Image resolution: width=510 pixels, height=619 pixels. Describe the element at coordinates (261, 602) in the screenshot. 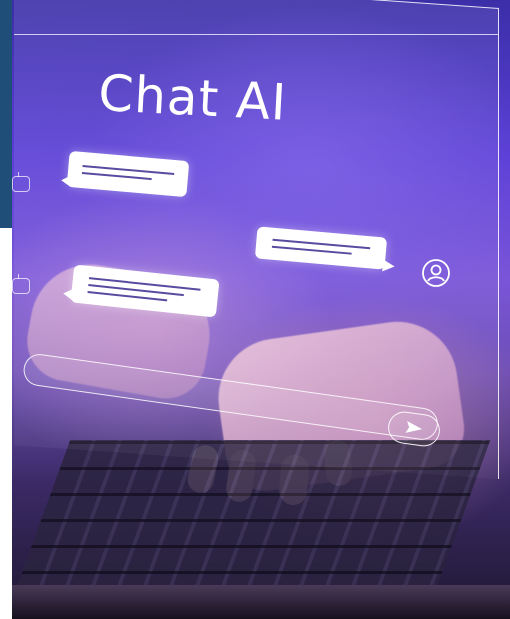

I see `laptop-edge` at that location.